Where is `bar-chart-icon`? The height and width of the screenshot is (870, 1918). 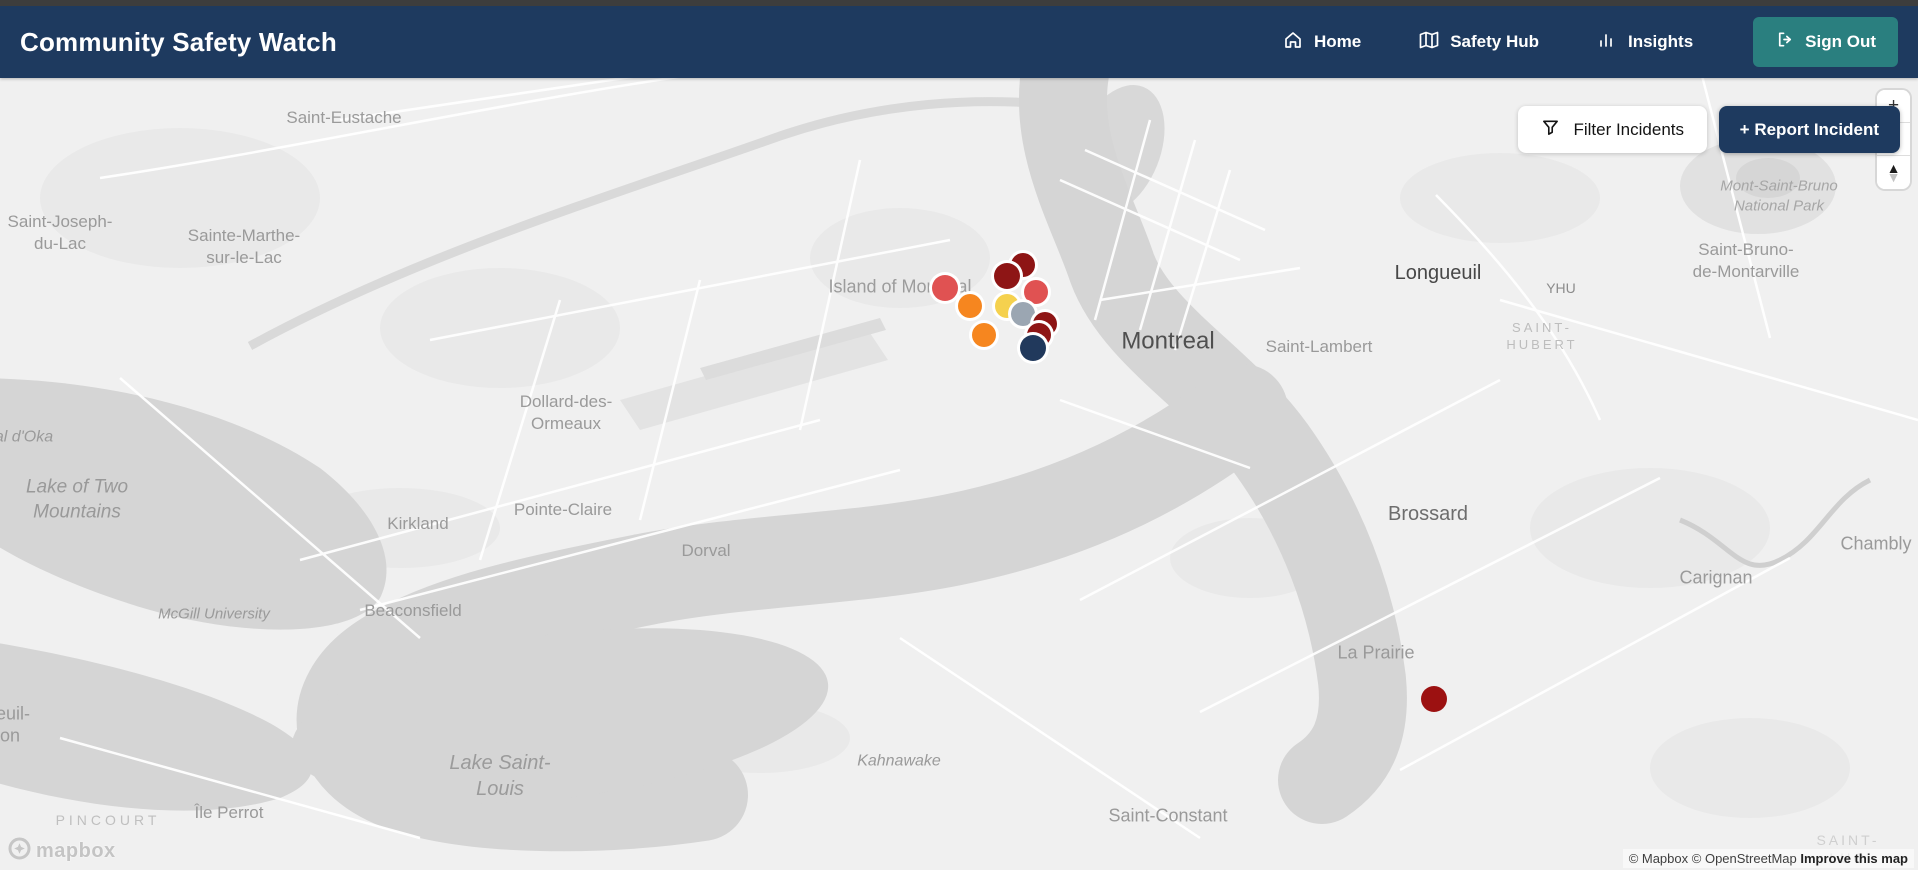
bar-chart-icon is located at coordinates (1607, 42).